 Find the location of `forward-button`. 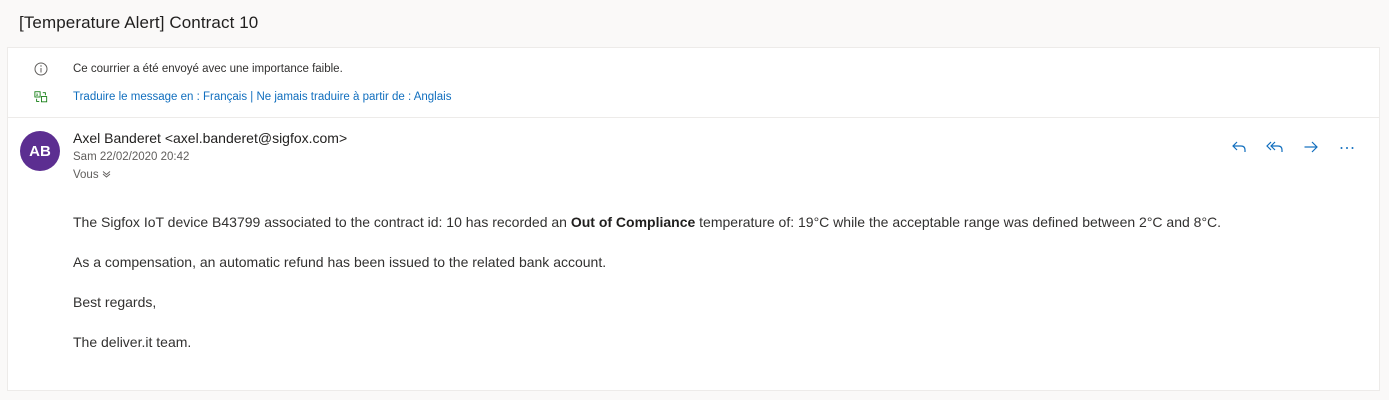

forward-button is located at coordinates (1311, 149).